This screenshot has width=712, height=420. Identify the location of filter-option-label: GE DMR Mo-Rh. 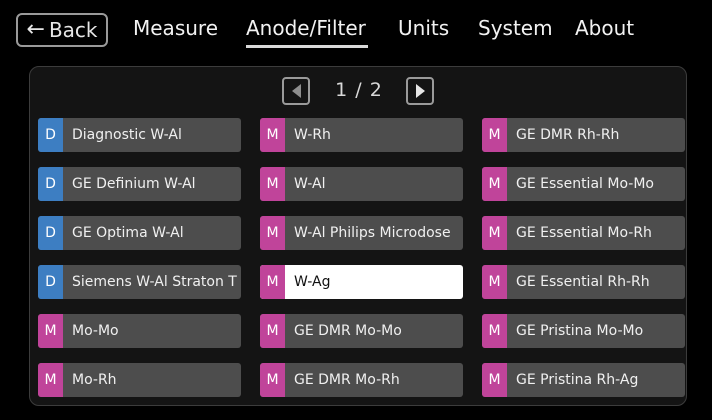
(347, 380).